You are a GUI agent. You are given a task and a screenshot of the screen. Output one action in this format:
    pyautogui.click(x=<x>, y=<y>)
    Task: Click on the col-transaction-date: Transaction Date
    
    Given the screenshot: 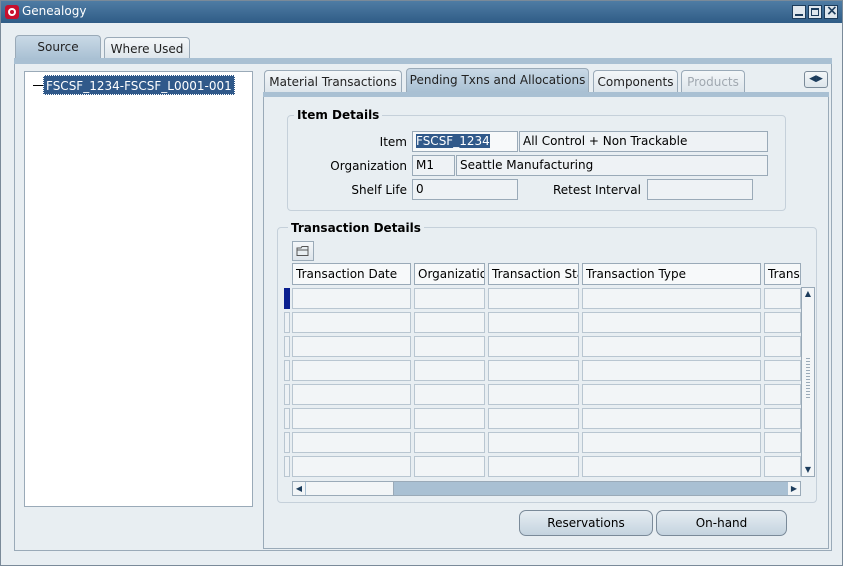 What is the action you would take?
    pyautogui.click(x=351, y=274)
    